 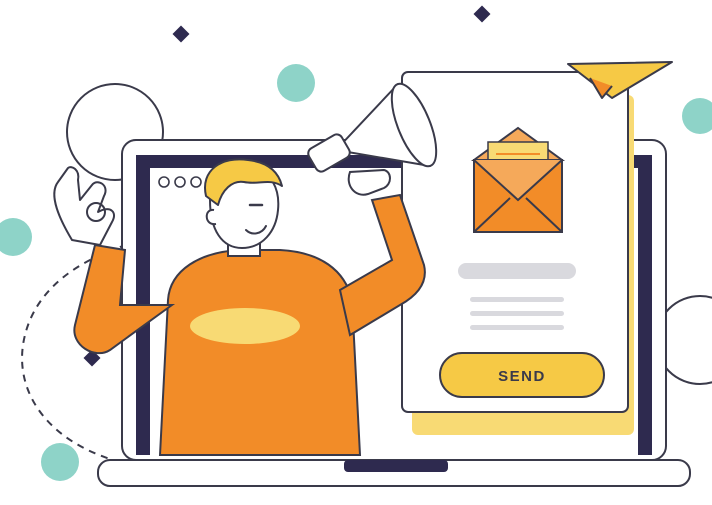 What do you see at coordinates (296, 83) in the screenshot?
I see `teal-dot-top` at bounding box center [296, 83].